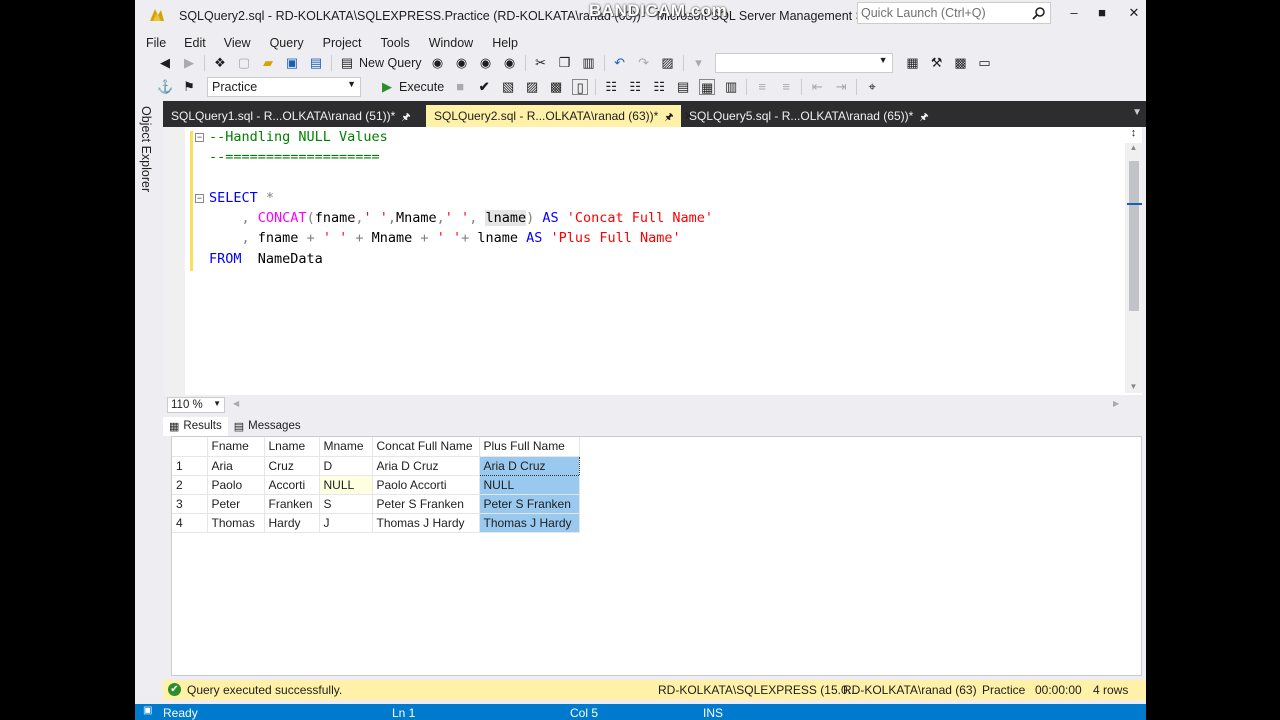 Image resolution: width=1280 pixels, height=720 pixels. I want to click on scroll-right-icon: ▶, so click(1116, 403).